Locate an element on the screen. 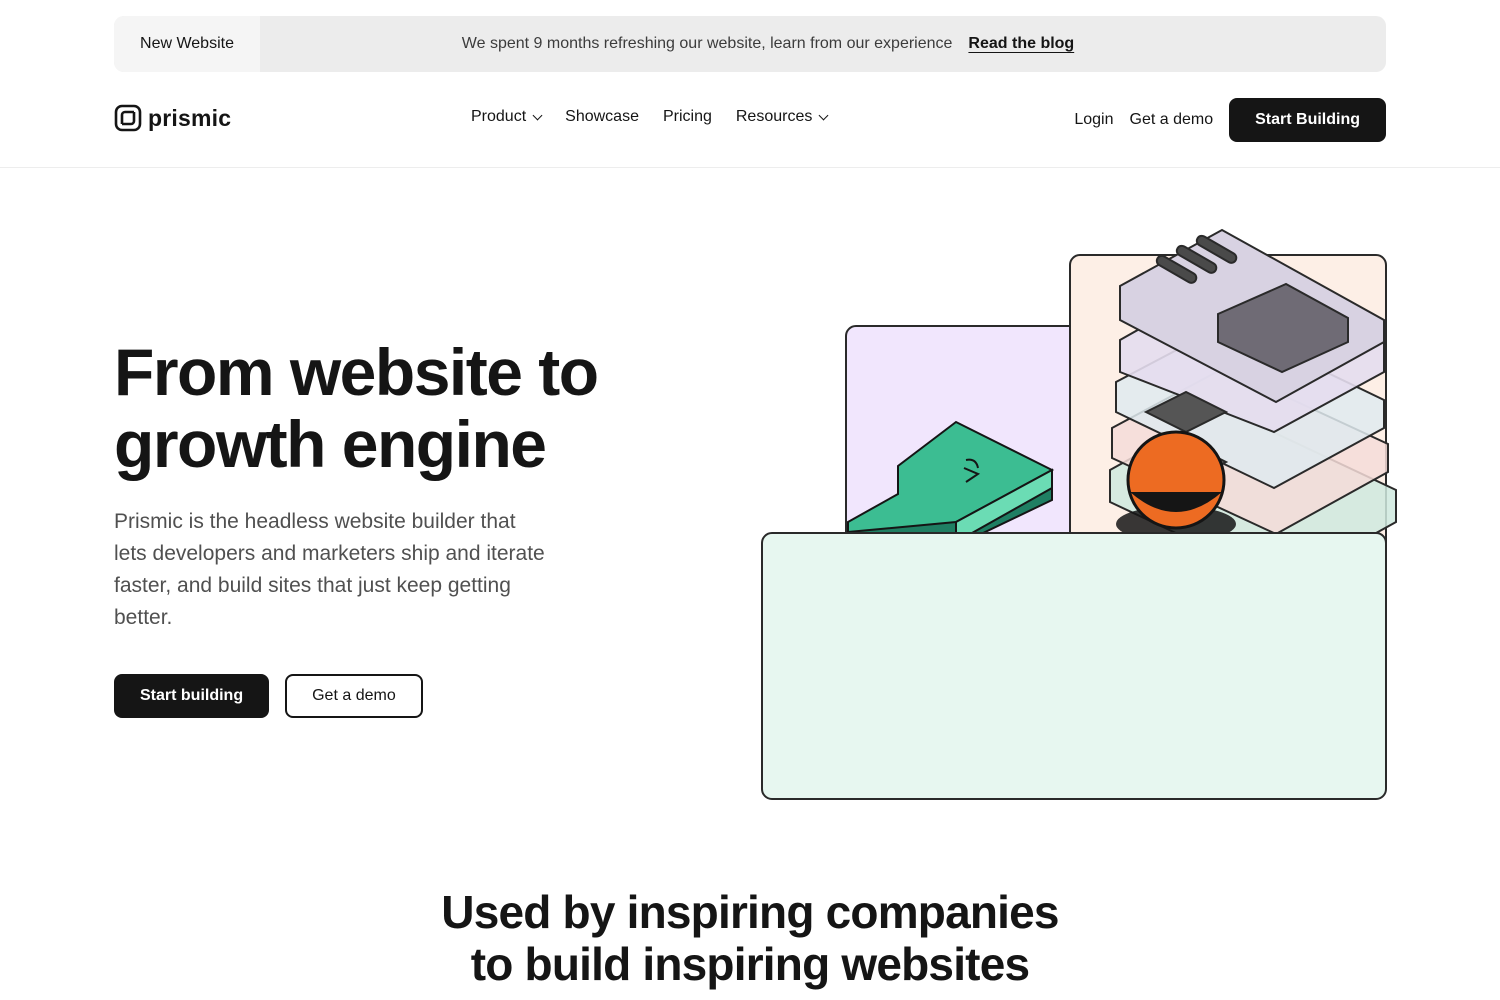 Image resolution: width=1500 pixels, height=1000 pixels. nav-product-label: Product is located at coordinates (499, 116).